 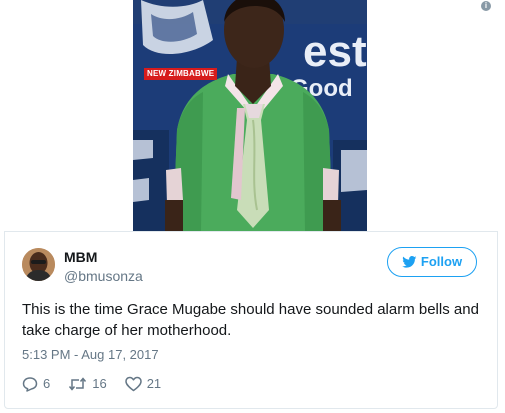 What do you see at coordinates (87, 384) in the screenshot?
I see `retweet-action: 16` at bounding box center [87, 384].